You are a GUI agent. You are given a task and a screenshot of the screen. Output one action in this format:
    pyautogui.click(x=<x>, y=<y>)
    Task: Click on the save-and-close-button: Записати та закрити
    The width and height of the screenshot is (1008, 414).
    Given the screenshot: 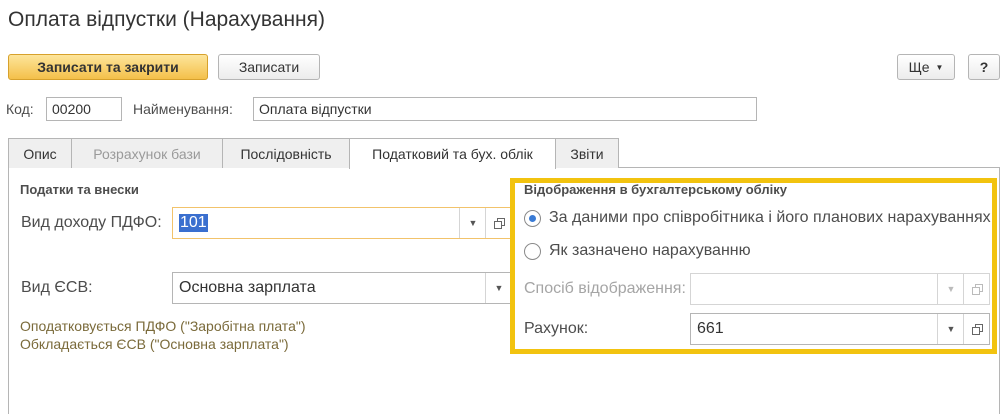 What is the action you would take?
    pyautogui.click(x=108, y=67)
    